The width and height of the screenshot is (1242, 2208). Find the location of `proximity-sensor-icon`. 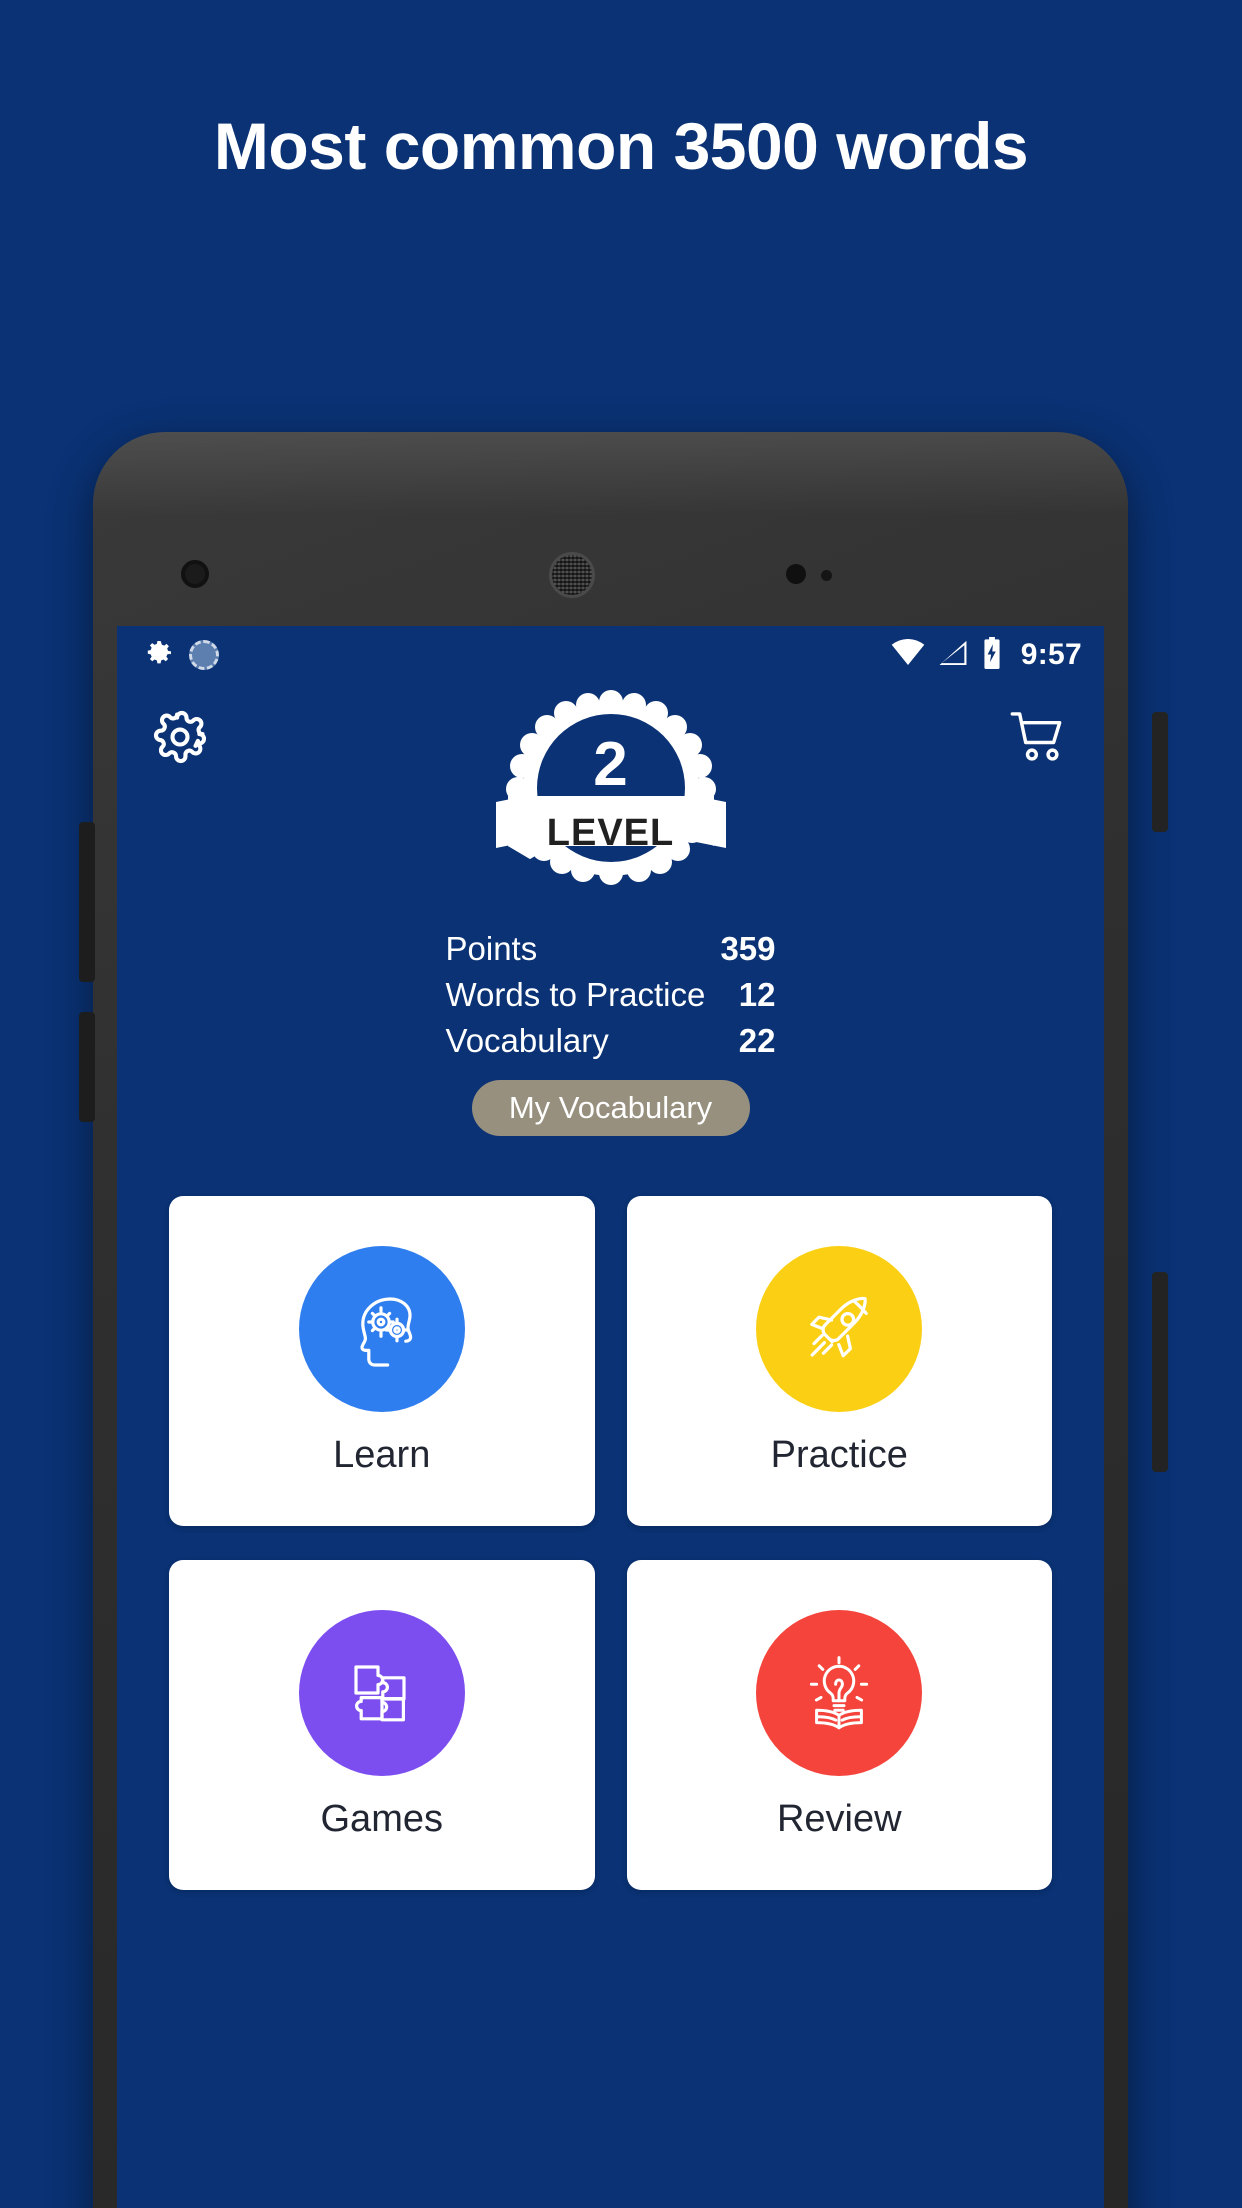

proximity-sensor-icon is located at coordinates (796, 574).